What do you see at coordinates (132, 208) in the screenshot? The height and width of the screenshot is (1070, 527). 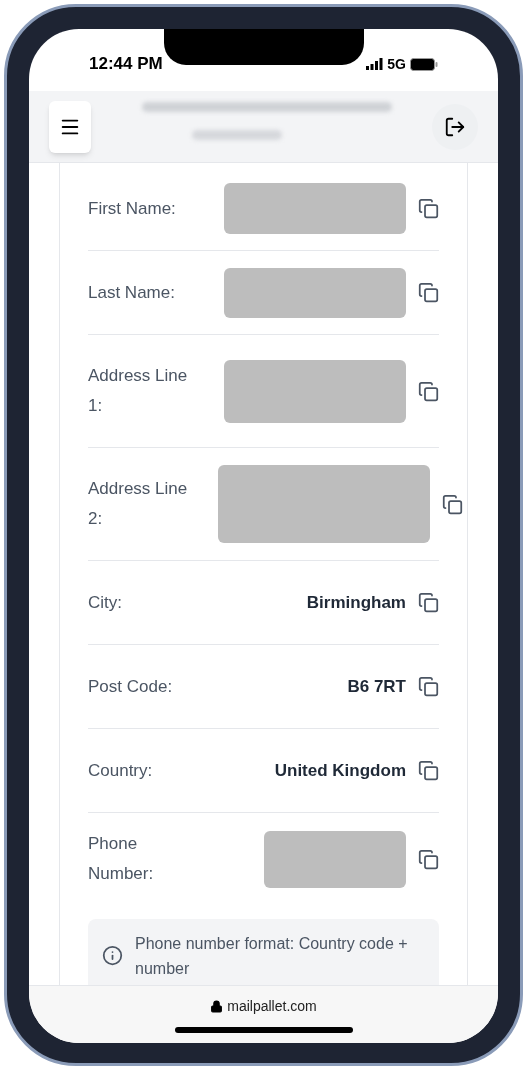 I see `field-label: First Name:` at bounding box center [132, 208].